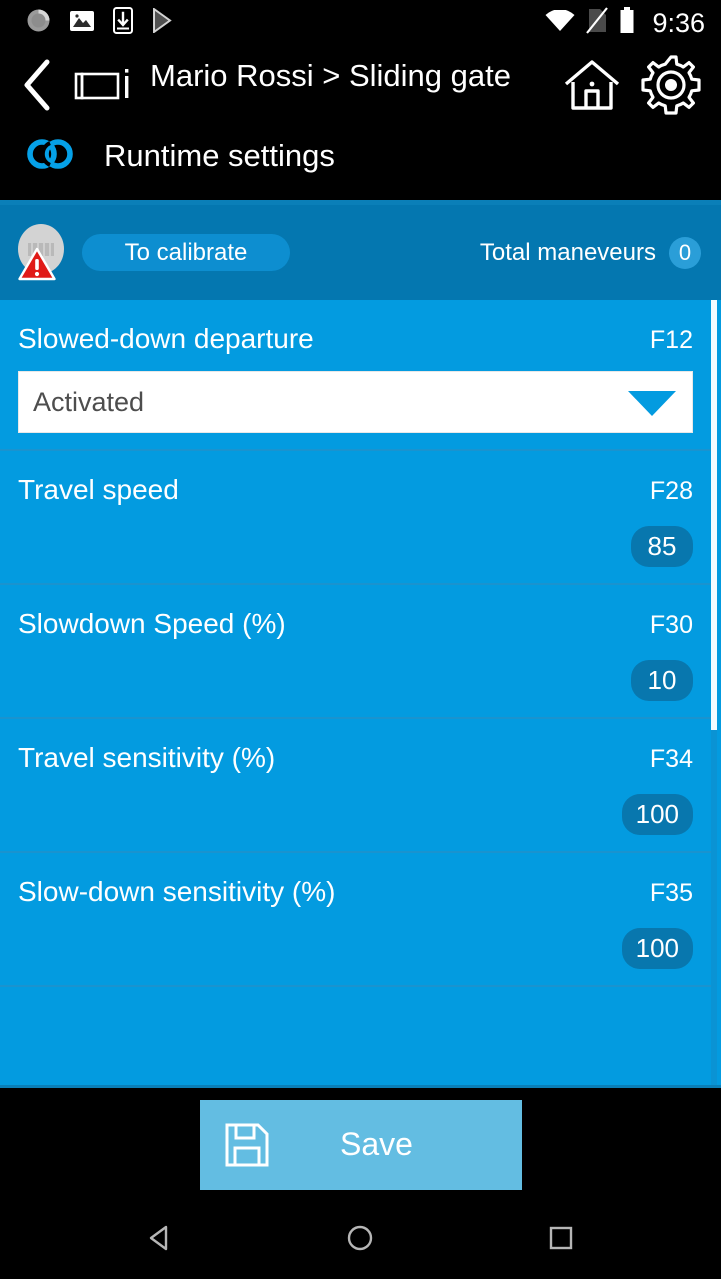 This screenshot has height=1279, width=721. Describe the element at coordinates (671, 491) in the screenshot. I see `setting-code: F28` at that location.